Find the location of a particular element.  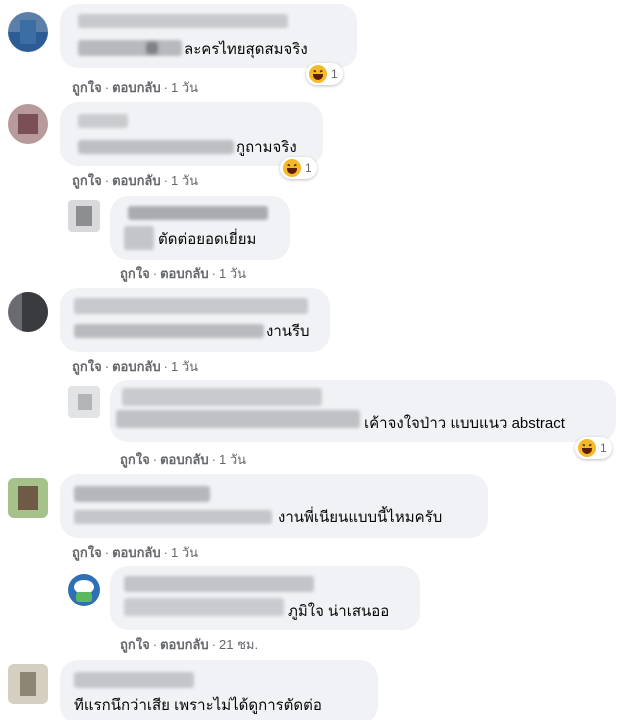

comment-text: เค้าจงใจป่าว แบบแนว abstract is located at coordinates (464, 423).